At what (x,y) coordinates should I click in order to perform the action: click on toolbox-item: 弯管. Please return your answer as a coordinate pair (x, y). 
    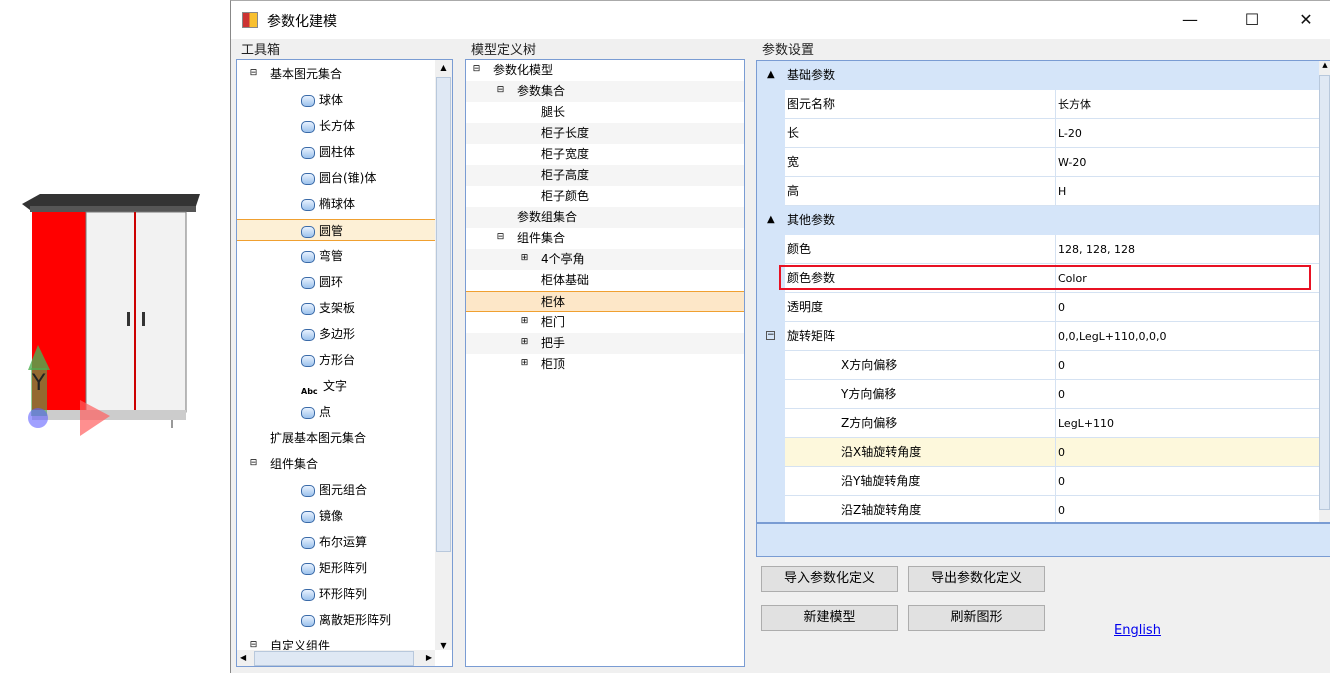
    Looking at the image, I should click on (336, 256).